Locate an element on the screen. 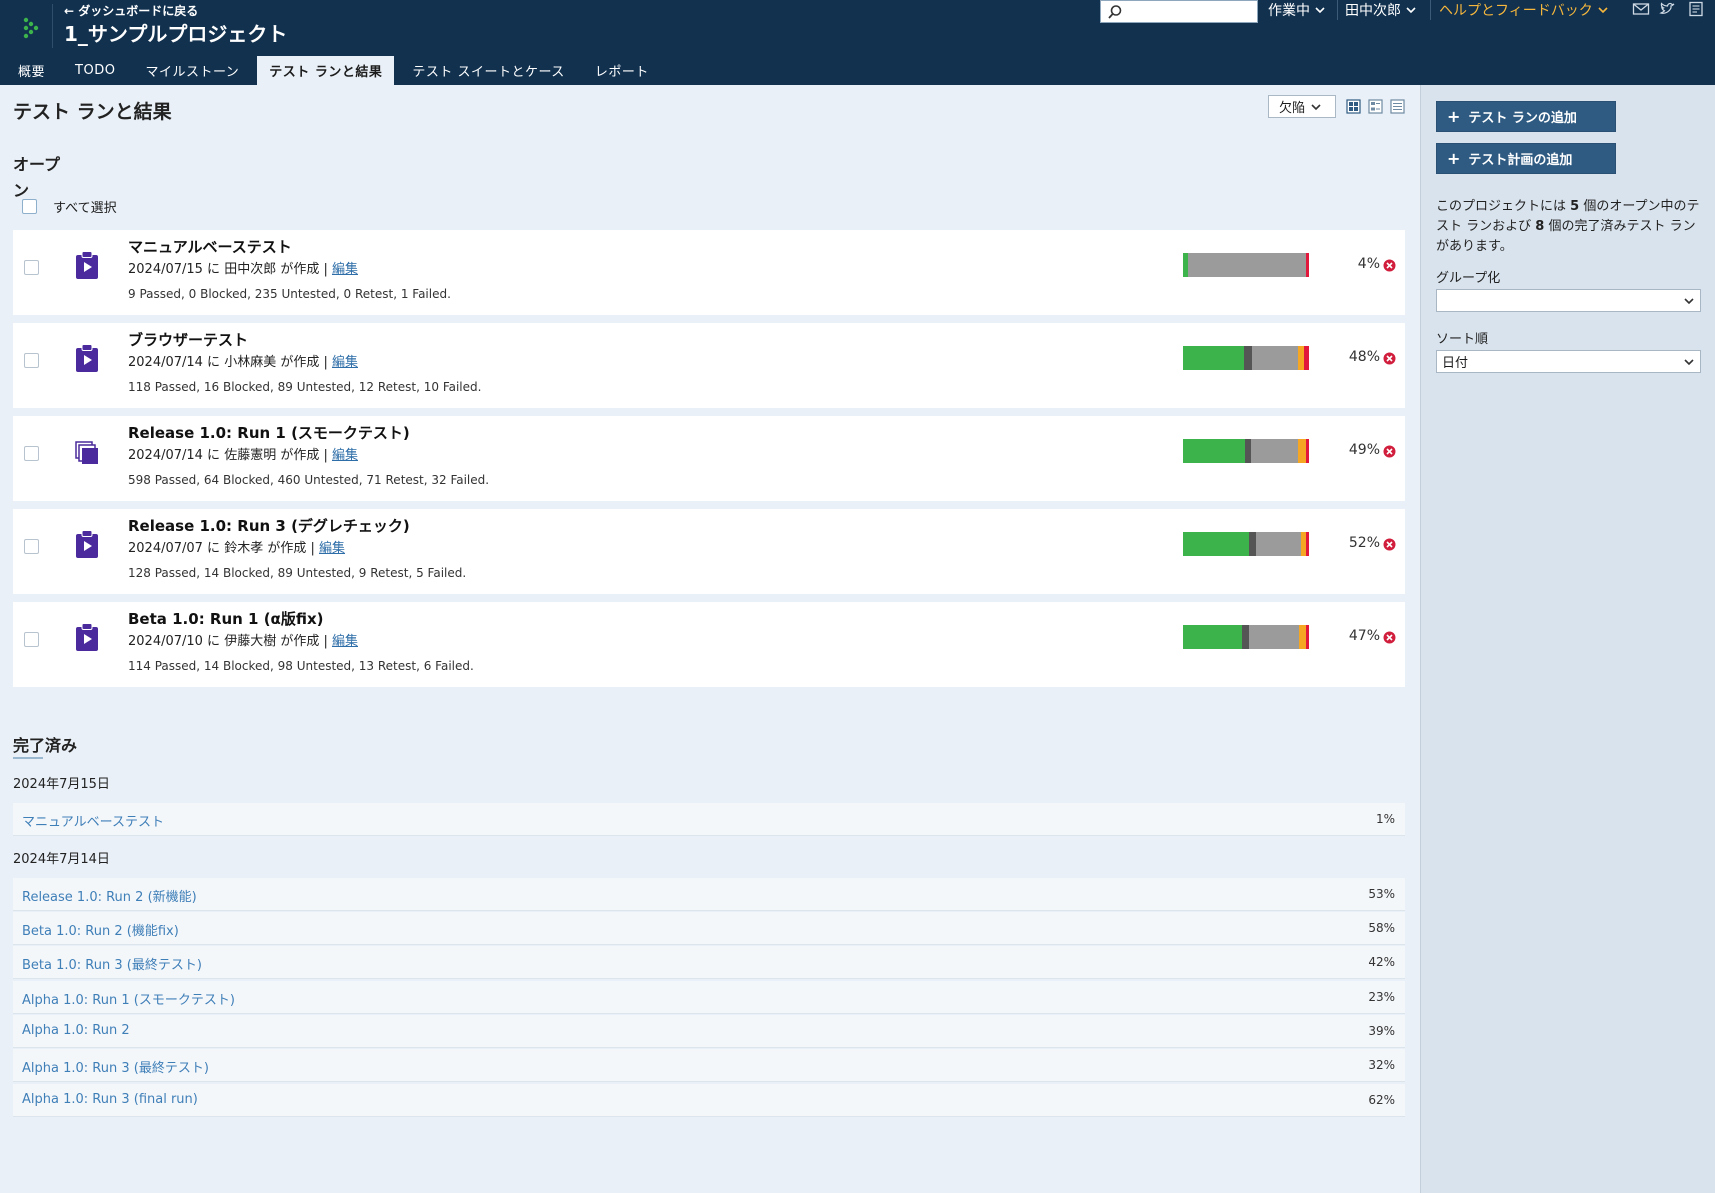  testrail-logo-icon is located at coordinates (31, 27).